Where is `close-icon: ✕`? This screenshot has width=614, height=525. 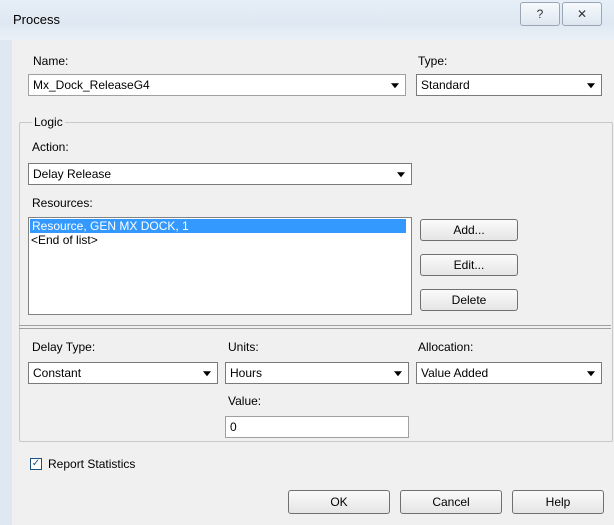
close-icon: ✕ is located at coordinates (582, 14).